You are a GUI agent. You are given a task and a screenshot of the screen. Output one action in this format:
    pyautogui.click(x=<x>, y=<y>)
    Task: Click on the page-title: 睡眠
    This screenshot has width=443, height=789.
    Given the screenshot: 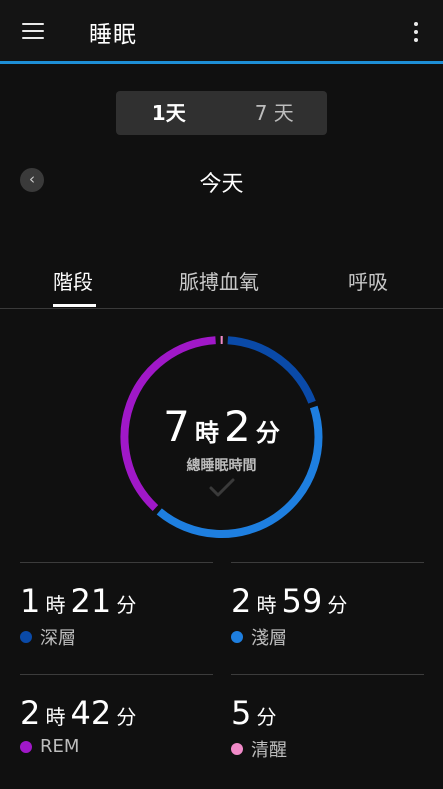 What is the action you would take?
    pyautogui.click(x=113, y=35)
    